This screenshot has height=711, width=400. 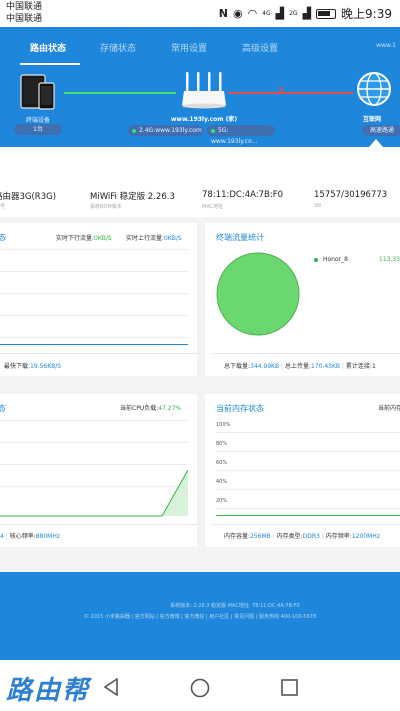 I want to click on realtime-down-stat: 实时下行流量:0KB/S, so click(x=84, y=237).